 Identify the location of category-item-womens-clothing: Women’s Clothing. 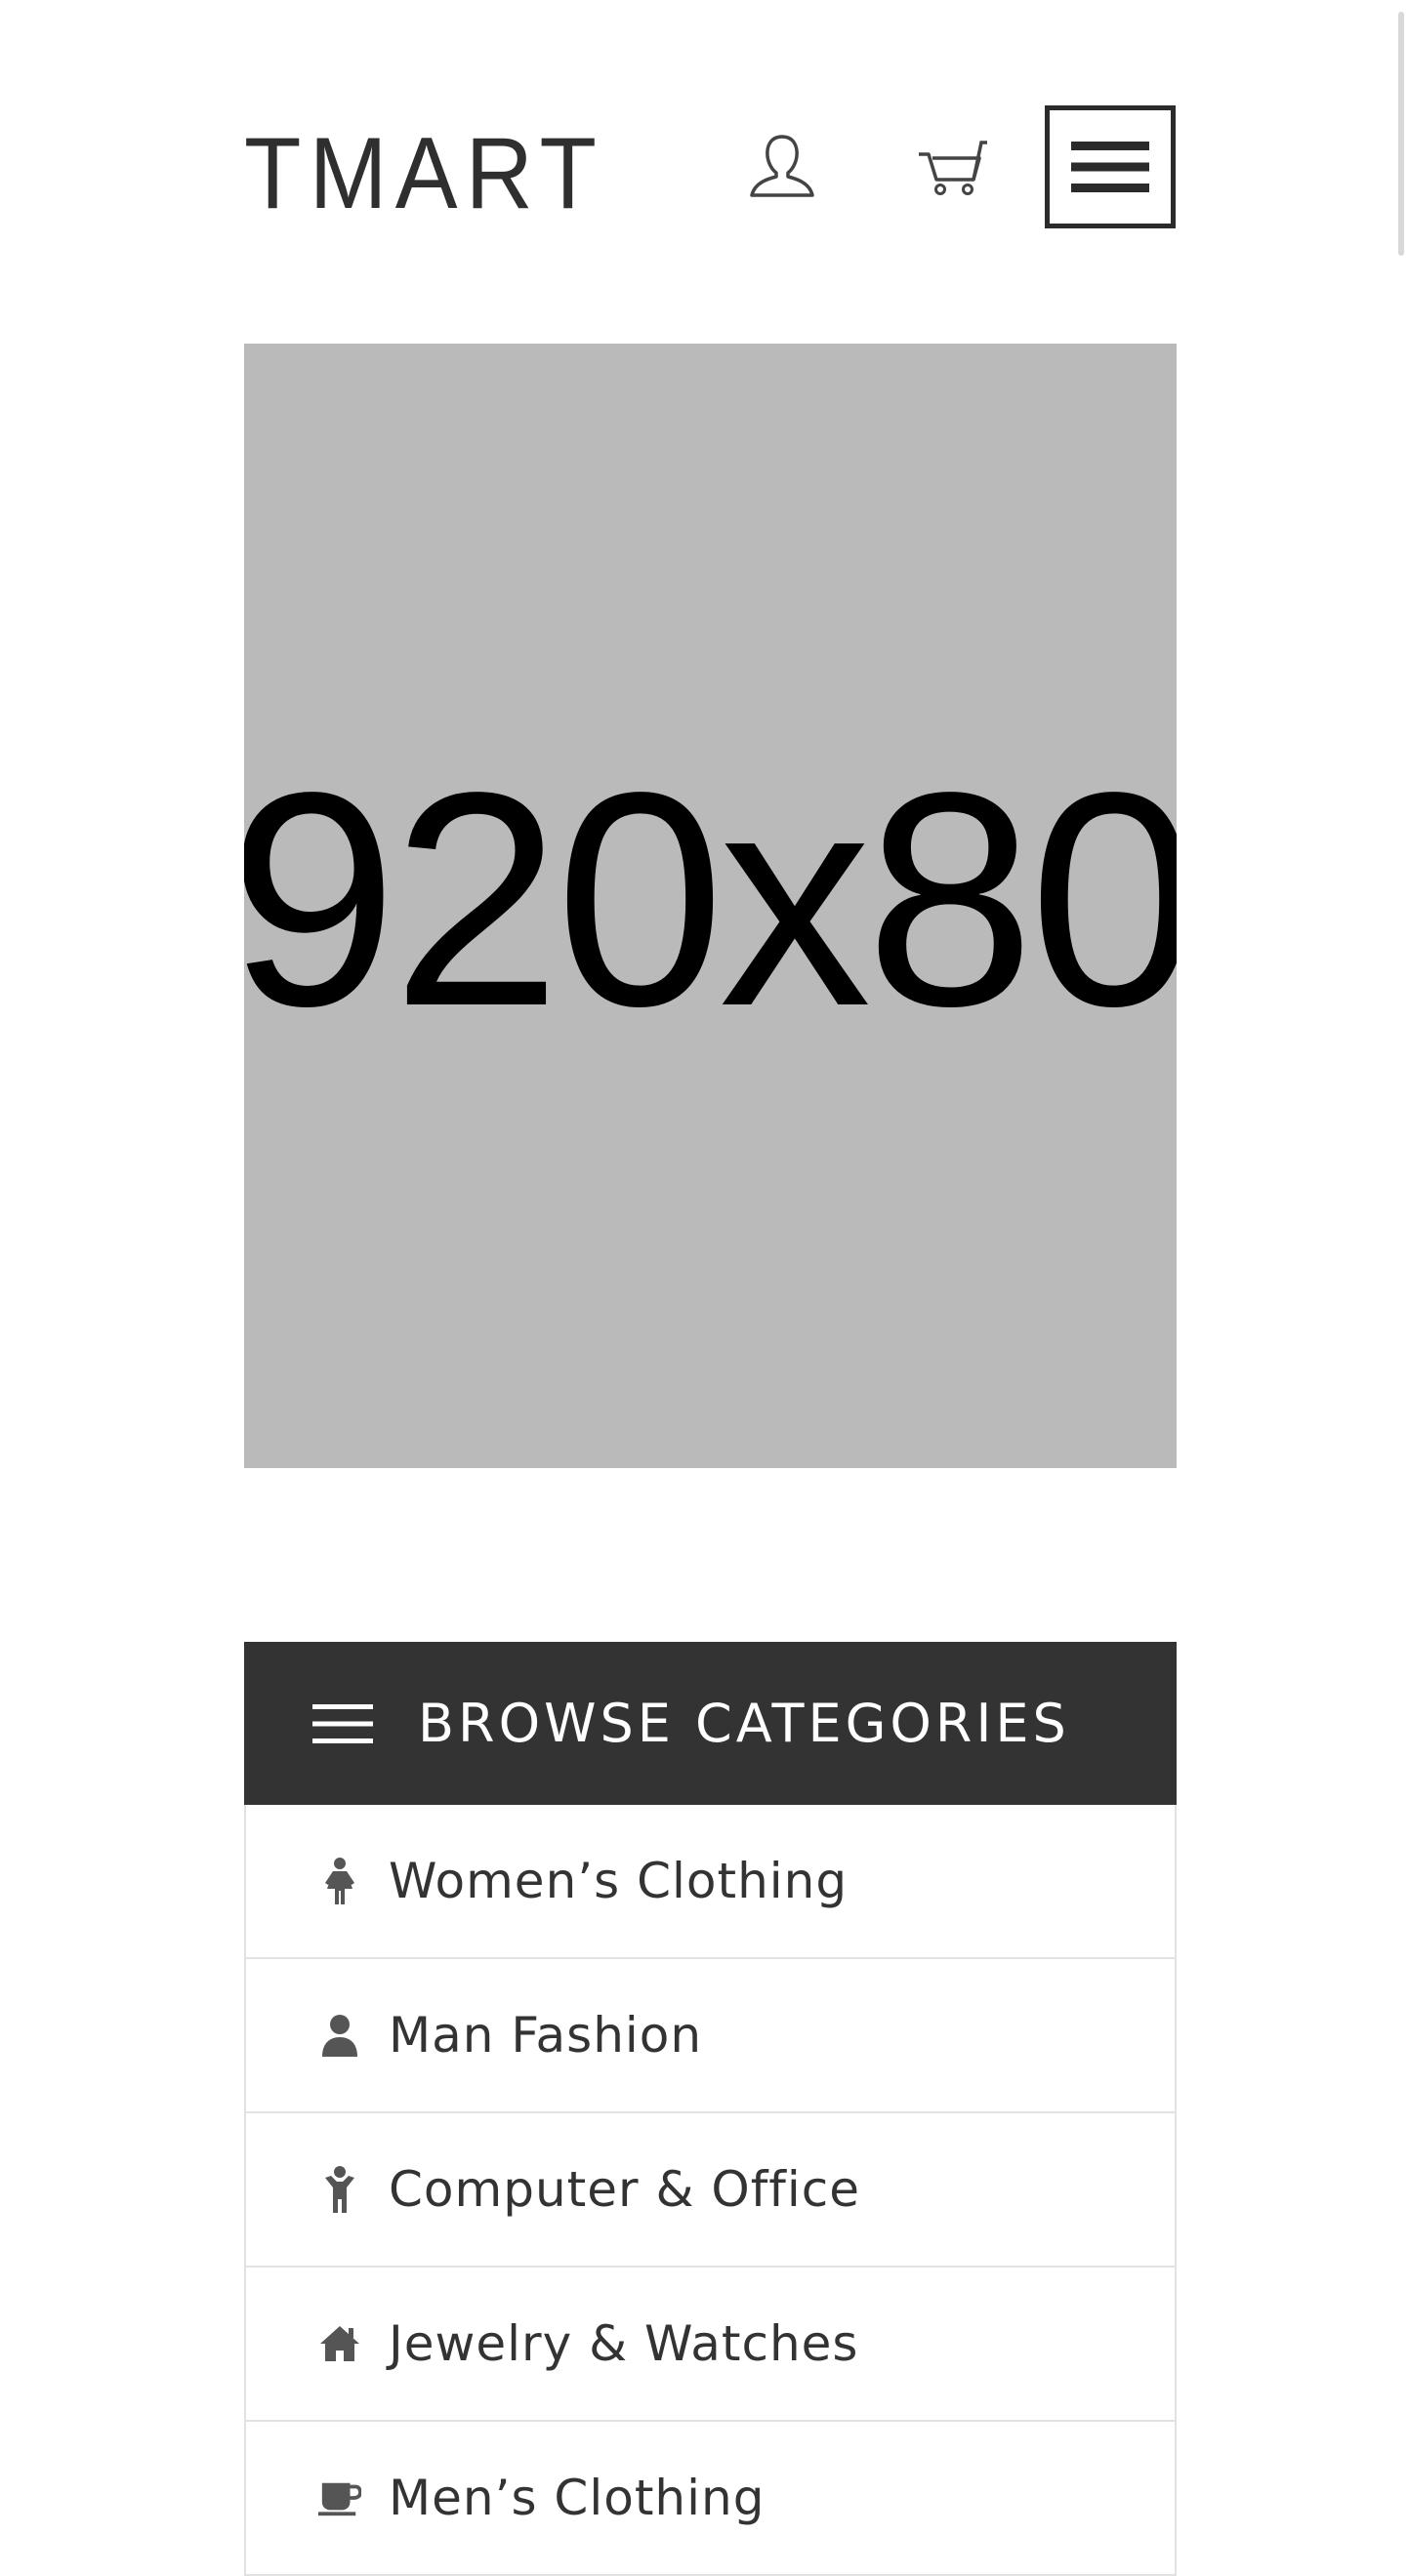
(710, 1882).